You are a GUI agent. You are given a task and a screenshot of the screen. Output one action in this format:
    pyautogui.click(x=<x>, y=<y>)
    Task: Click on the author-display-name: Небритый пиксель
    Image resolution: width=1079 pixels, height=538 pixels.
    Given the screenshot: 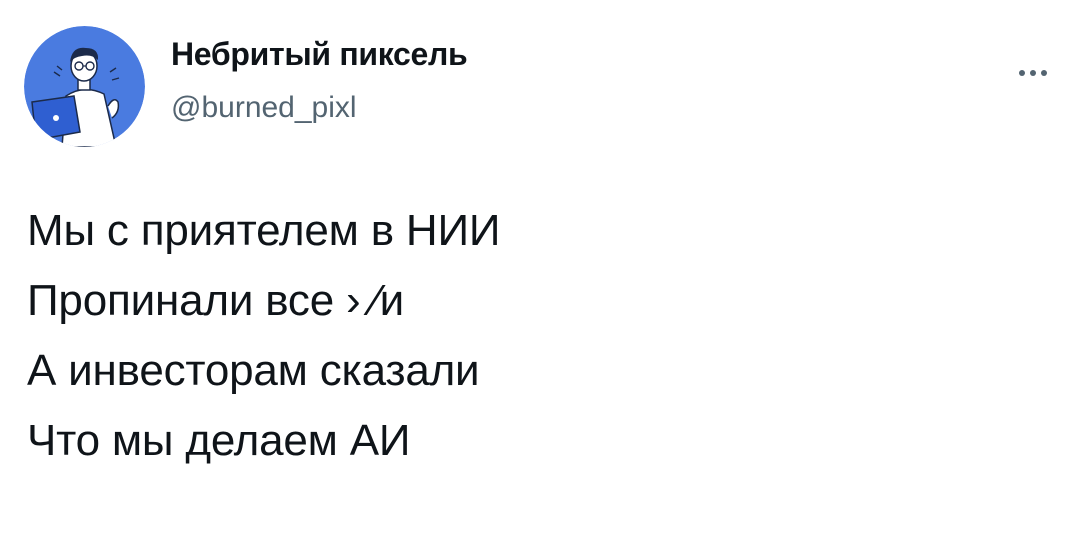 What is the action you would take?
    pyautogui.click(x=319, y=54)
    